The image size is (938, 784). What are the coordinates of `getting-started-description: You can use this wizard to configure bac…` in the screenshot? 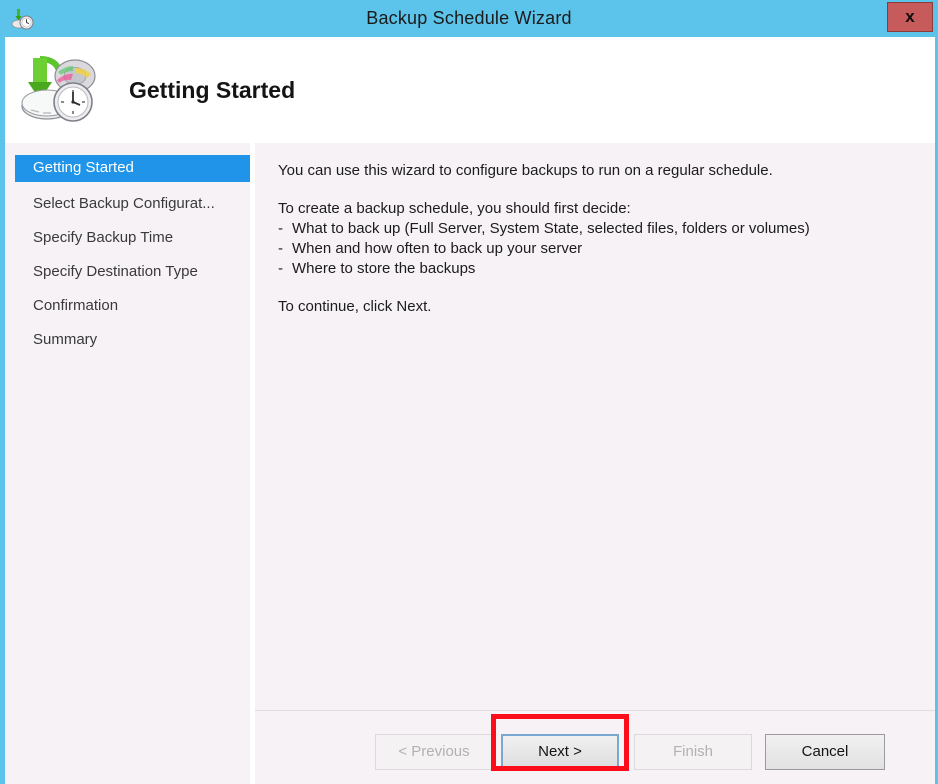 It's located at (593, 239).